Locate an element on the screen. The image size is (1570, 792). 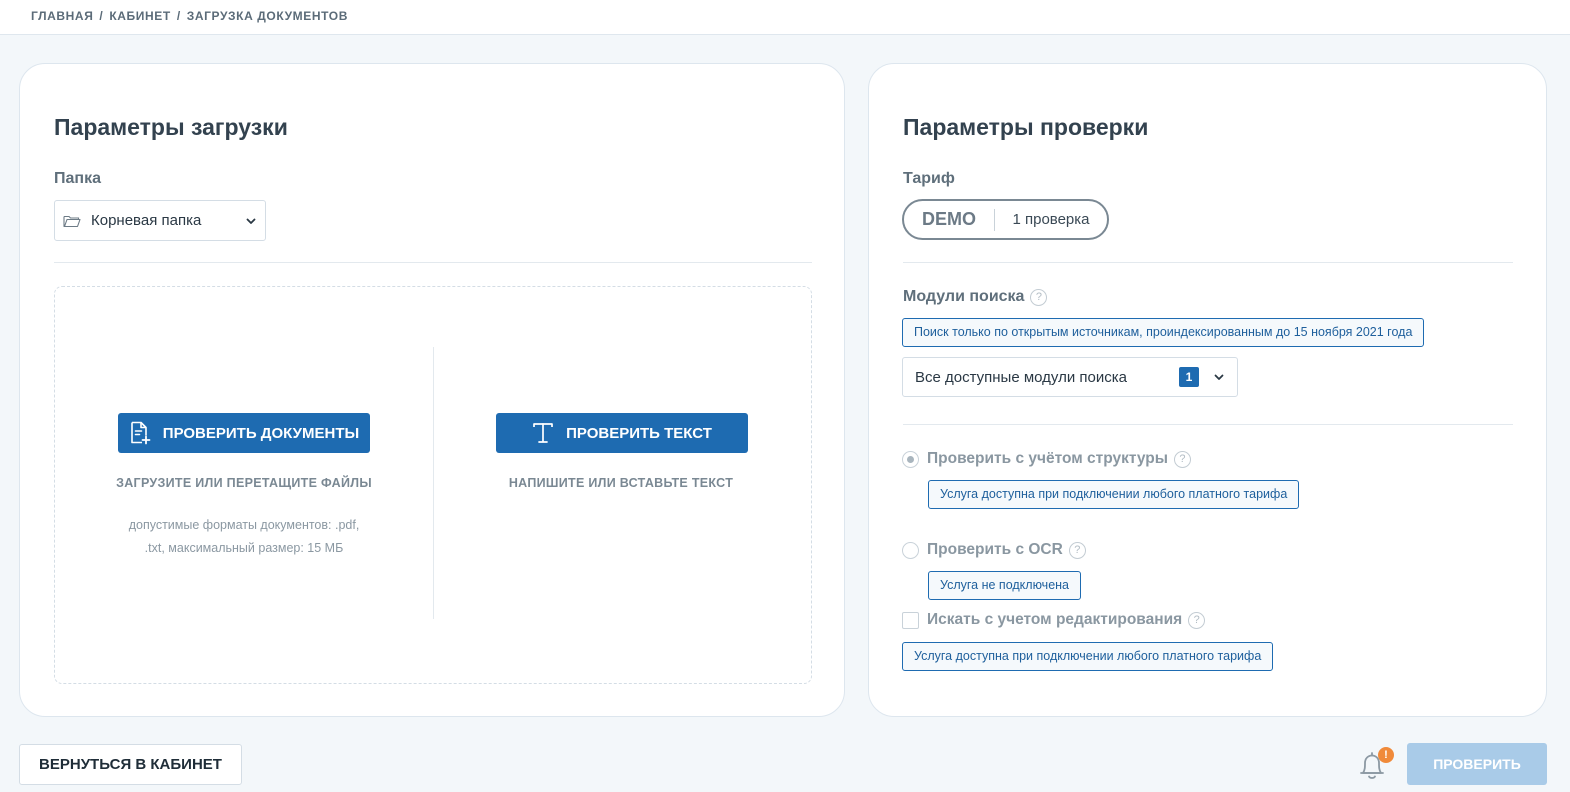
check-parameters-title: Параметры проверки is located at coordinates (1026, 127).